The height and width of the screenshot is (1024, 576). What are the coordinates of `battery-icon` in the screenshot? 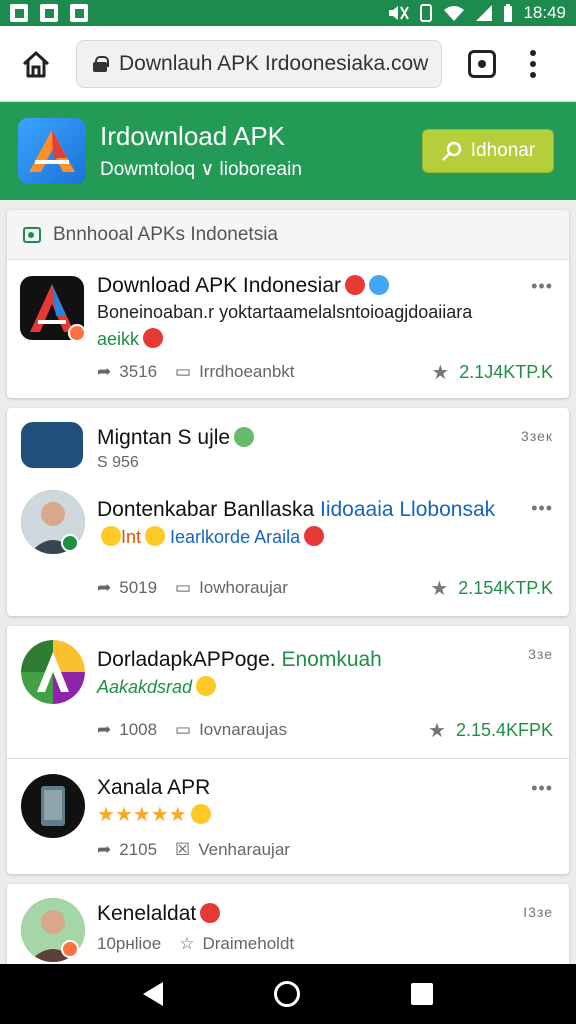 It's located at (508, 13).